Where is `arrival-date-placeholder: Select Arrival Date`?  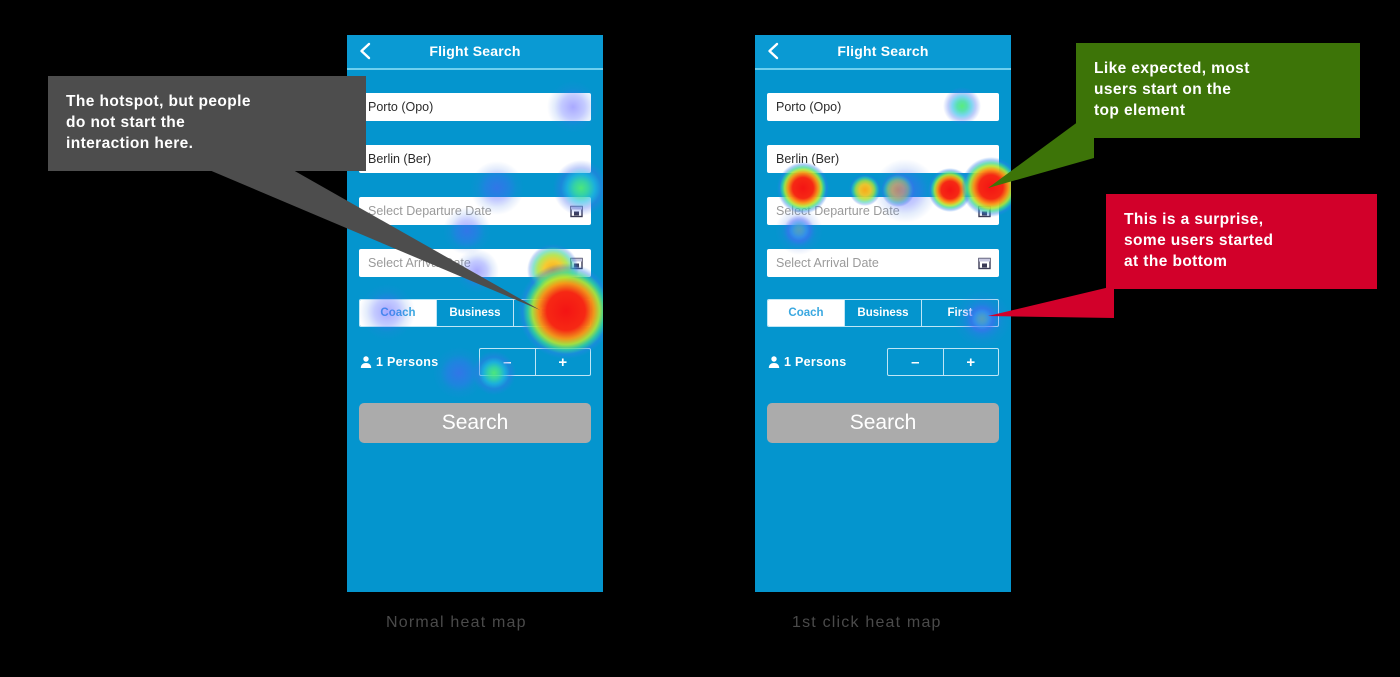
arrival-date-placeholder: Select Arrival Date is located at coordinates (827, 263).